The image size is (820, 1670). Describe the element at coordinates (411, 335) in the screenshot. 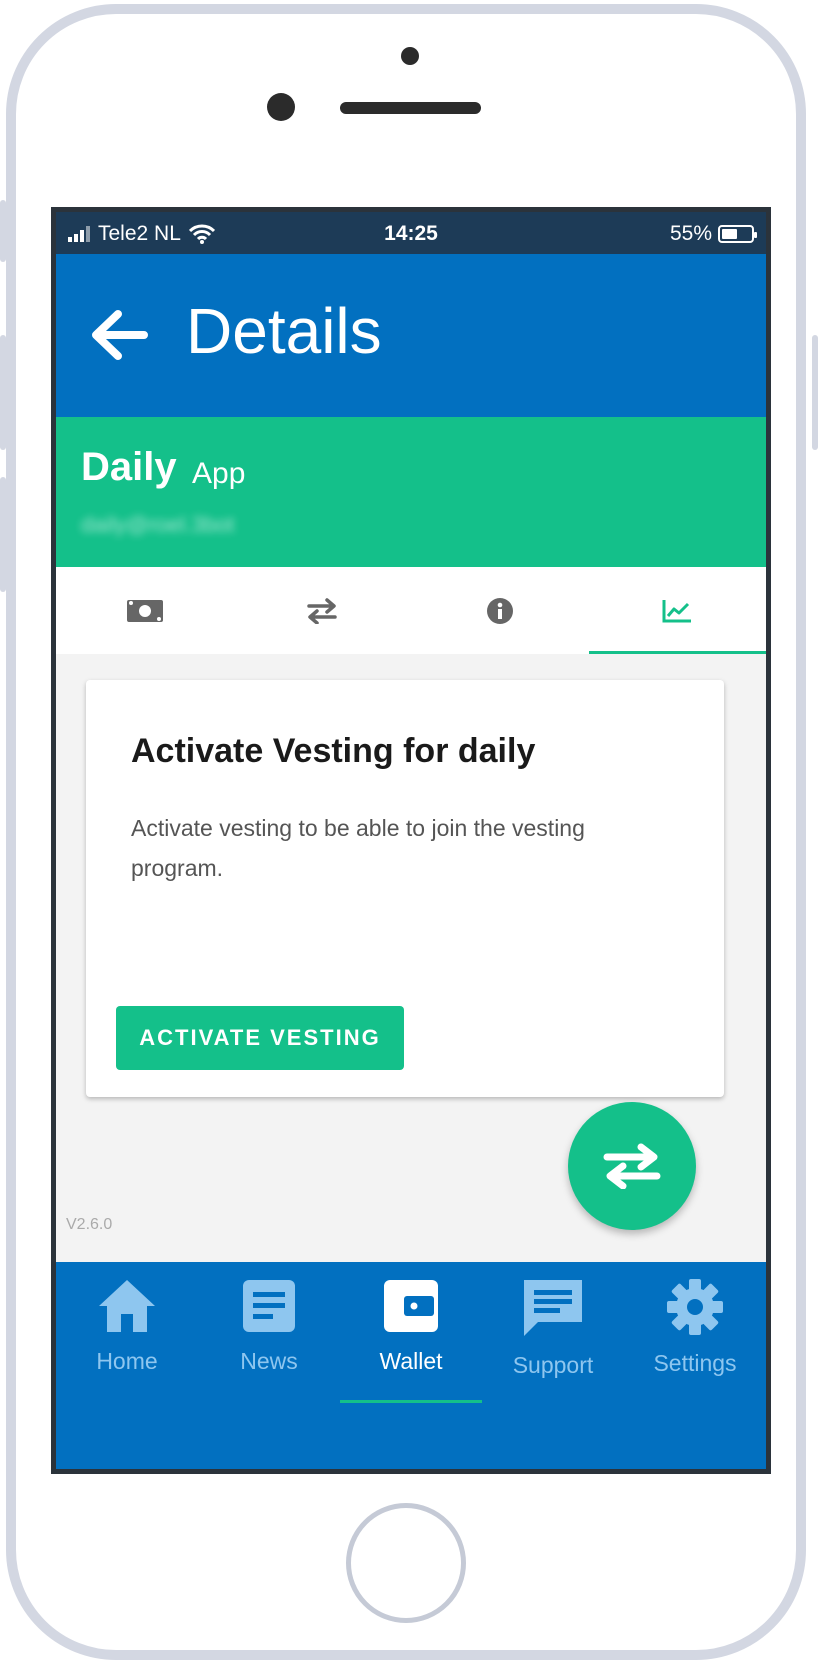

I see `app-bar: Details` at that location.